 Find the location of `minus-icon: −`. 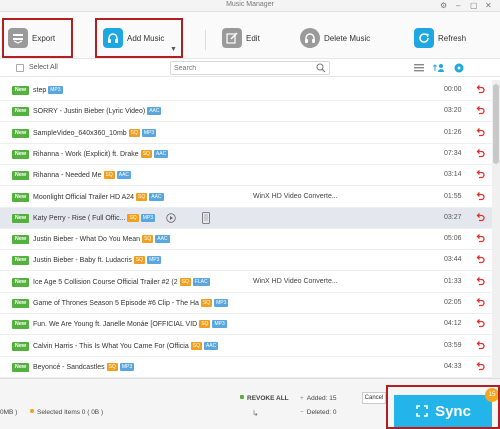

minus-icon: − is located at coordinates (302, 412).